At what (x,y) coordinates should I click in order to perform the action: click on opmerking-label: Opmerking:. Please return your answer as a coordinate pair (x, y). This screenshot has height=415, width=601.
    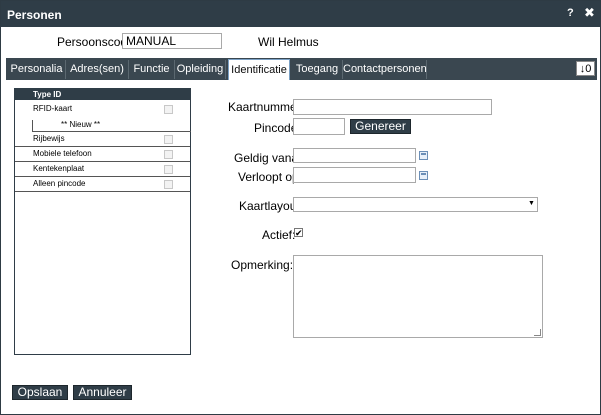
    Looking at the image, I should click on (262, 265).